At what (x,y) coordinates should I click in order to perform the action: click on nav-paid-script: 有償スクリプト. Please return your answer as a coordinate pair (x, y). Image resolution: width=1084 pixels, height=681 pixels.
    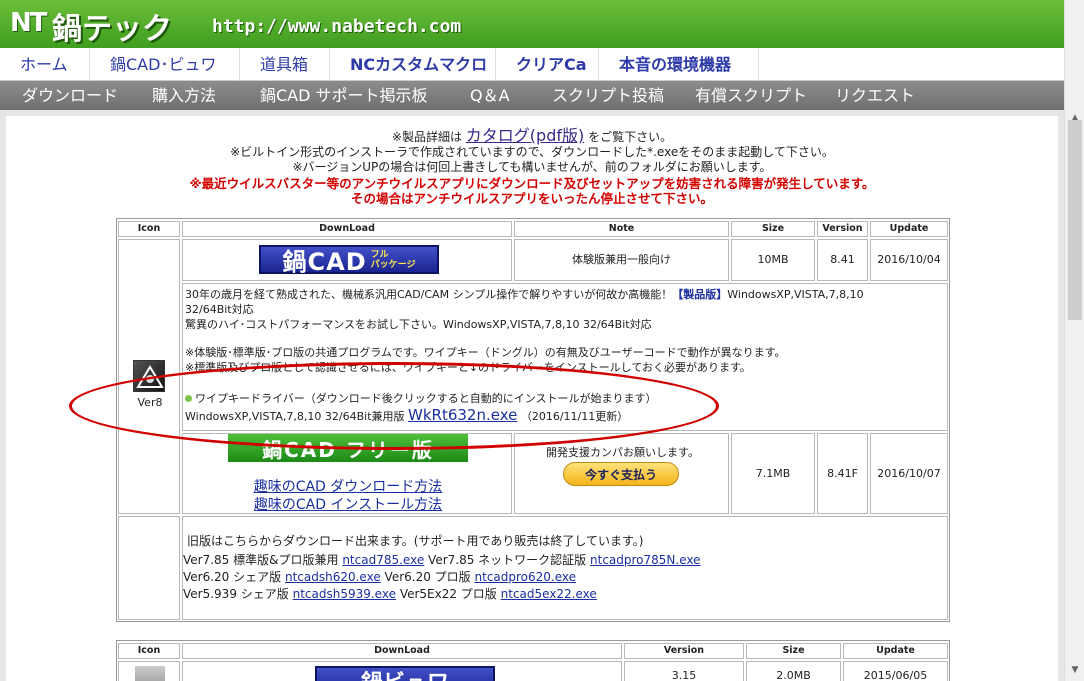
    Looking at the image, I should click on (751, 95).